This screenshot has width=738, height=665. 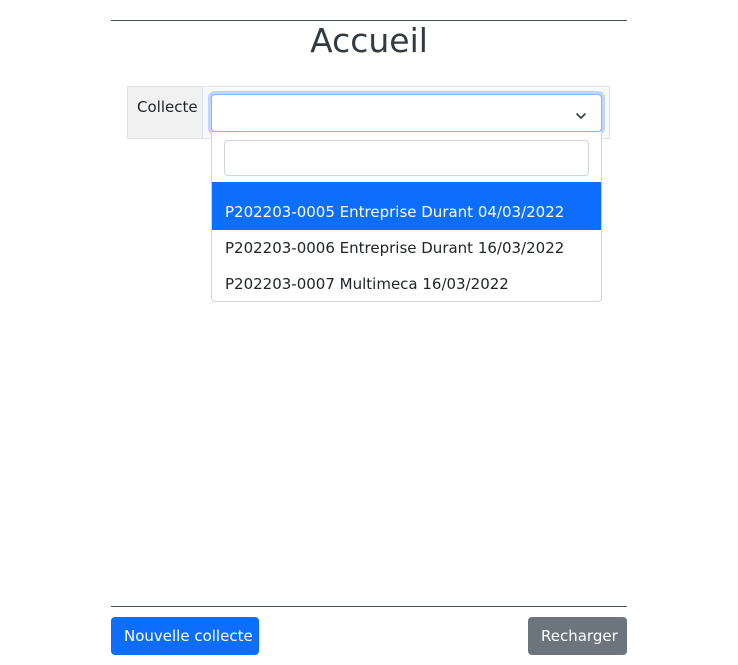 I want to click on bottom-divider, so click(x=369, y=606).